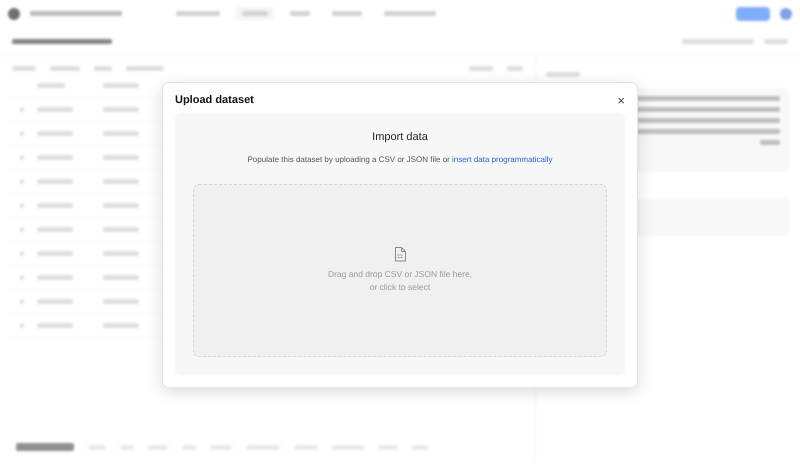  What do you see at coordinates (214, 100) in the screenshot?
I see `dialog-title: Upload dataset` at bounding box center [214, 100].